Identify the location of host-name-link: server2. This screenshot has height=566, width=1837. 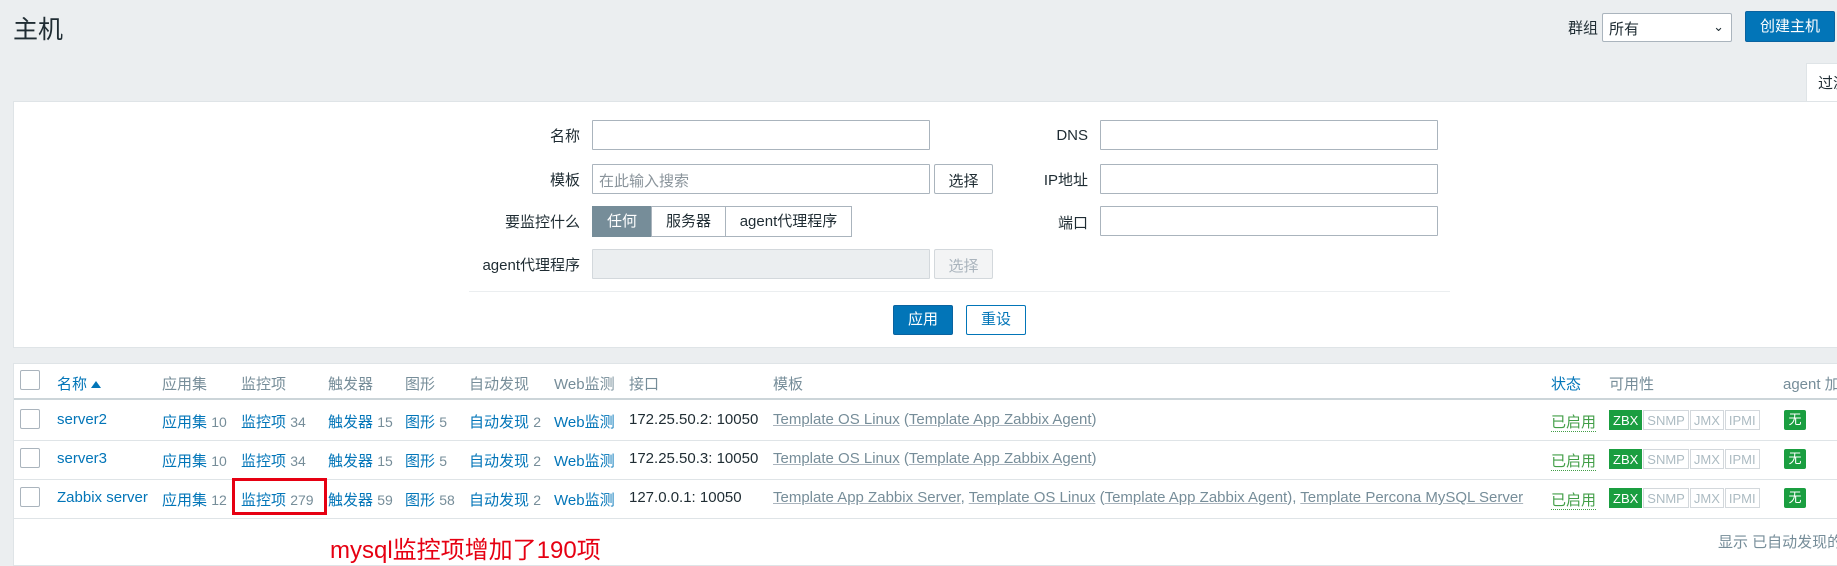
(82, 419).